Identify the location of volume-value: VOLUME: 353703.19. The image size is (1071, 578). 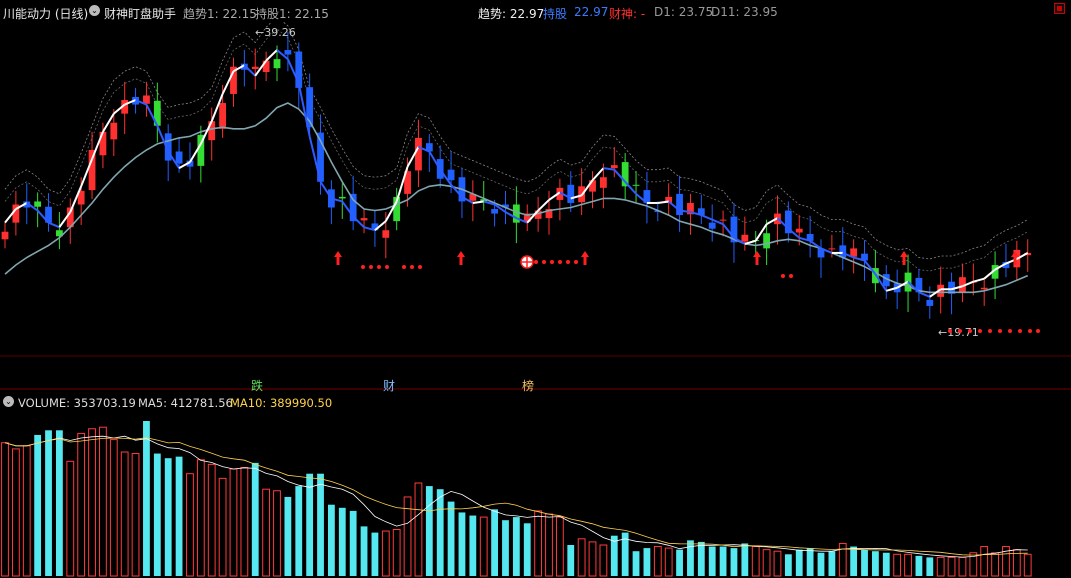
(77, 403).